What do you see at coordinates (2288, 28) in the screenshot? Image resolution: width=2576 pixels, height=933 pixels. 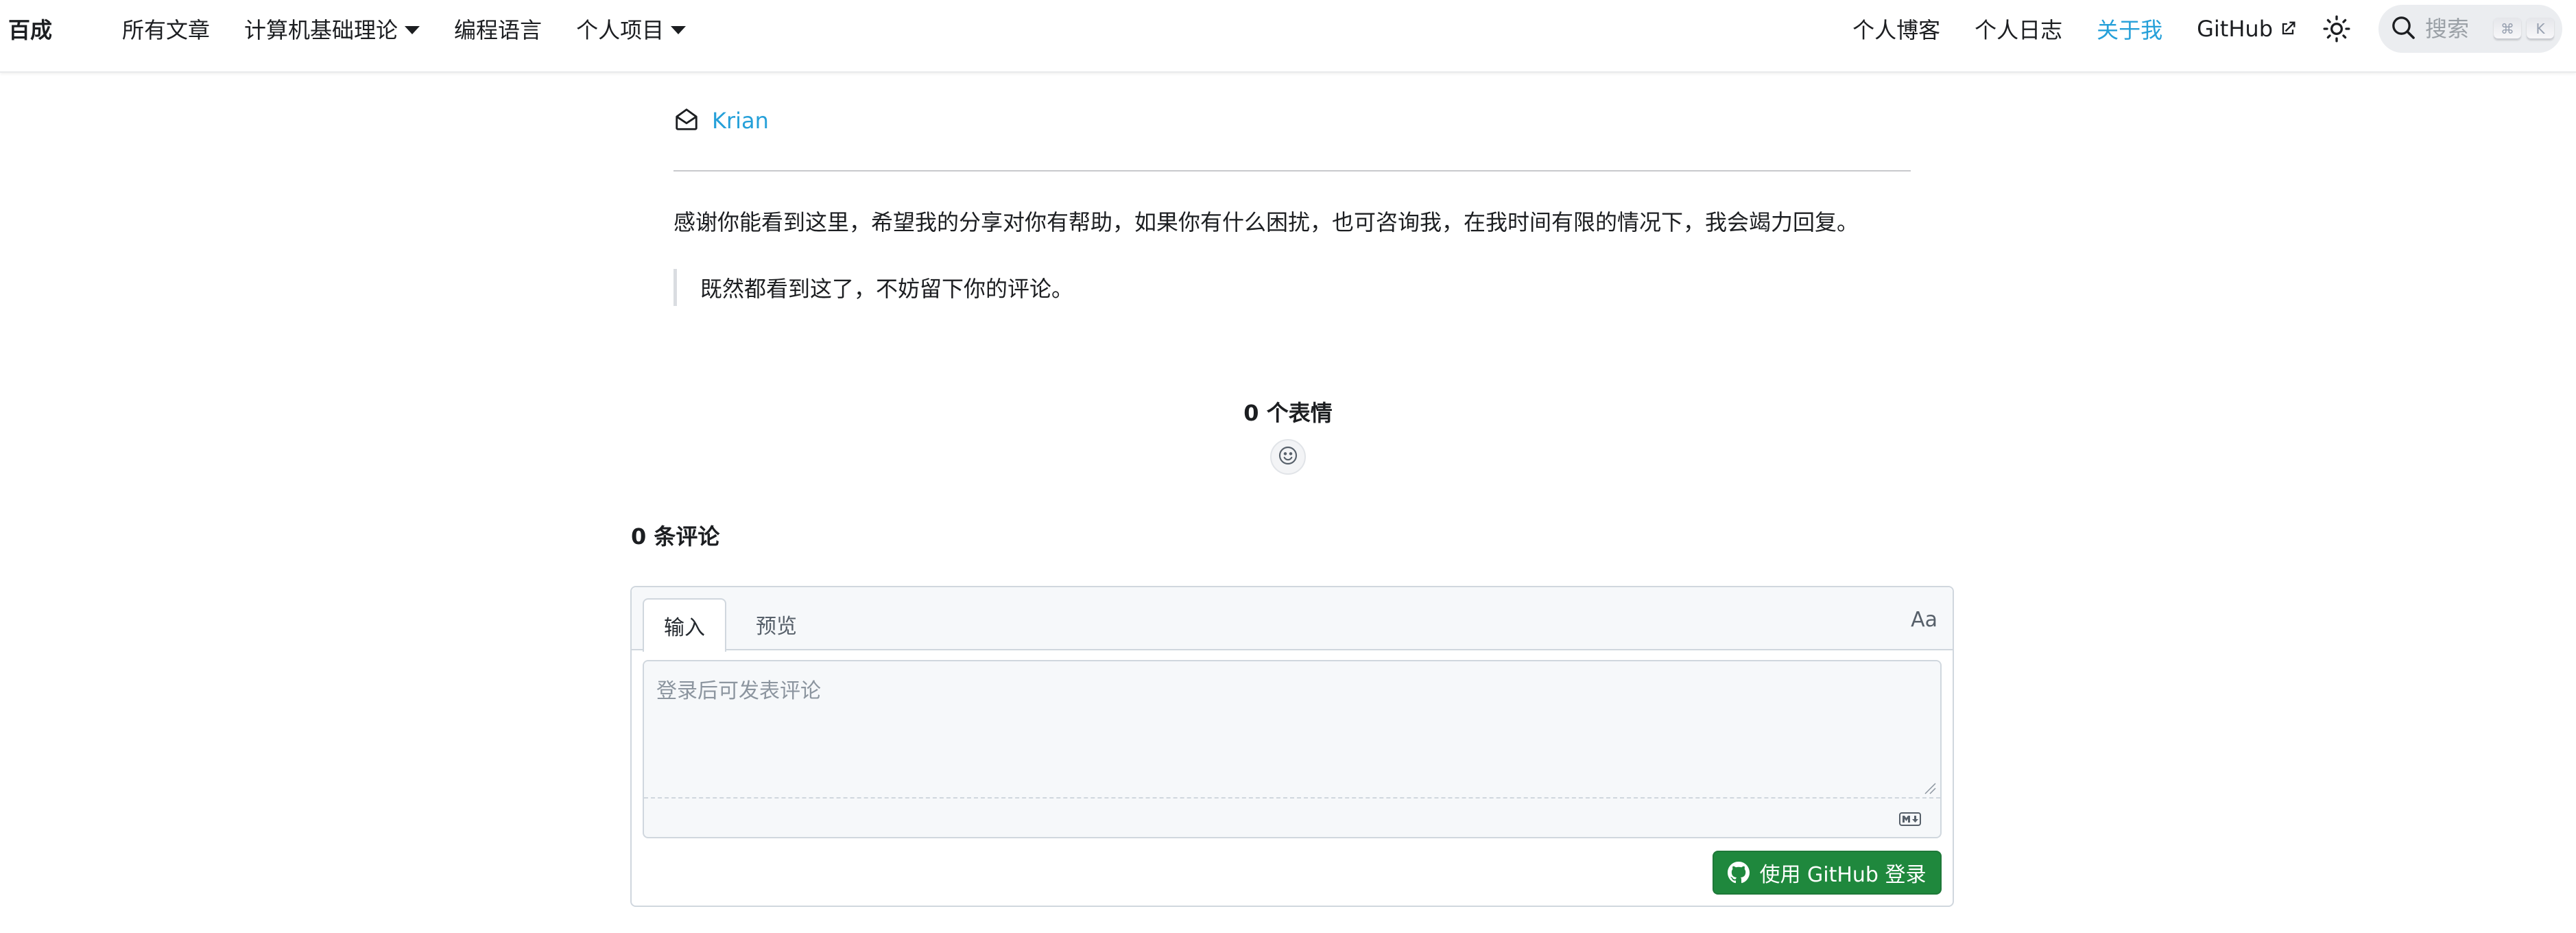 I see `external-link-icon` at bounding box center [2288, 28].